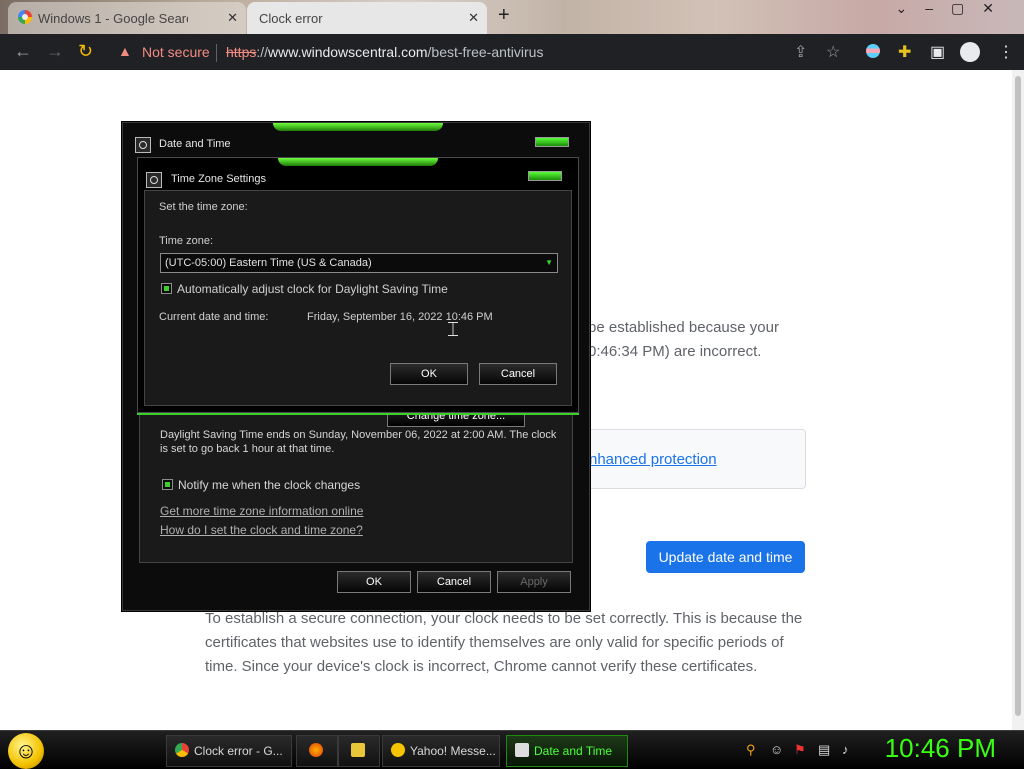 This screenshot has height=769, width=1024. I want to click on profile-avatar-icon, so click(970, 52).